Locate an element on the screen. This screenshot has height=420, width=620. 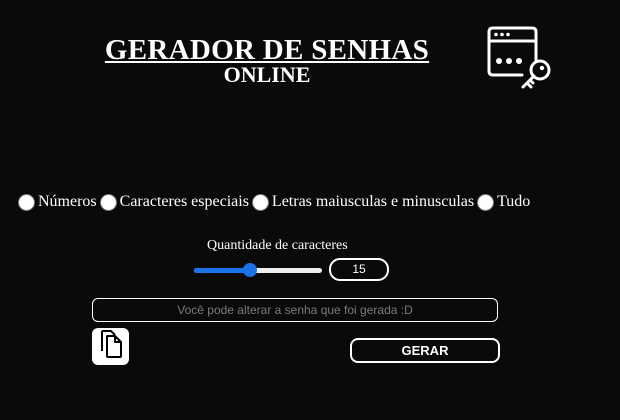
option-tudo-label: Tudo is located at coordinates (514, 201).